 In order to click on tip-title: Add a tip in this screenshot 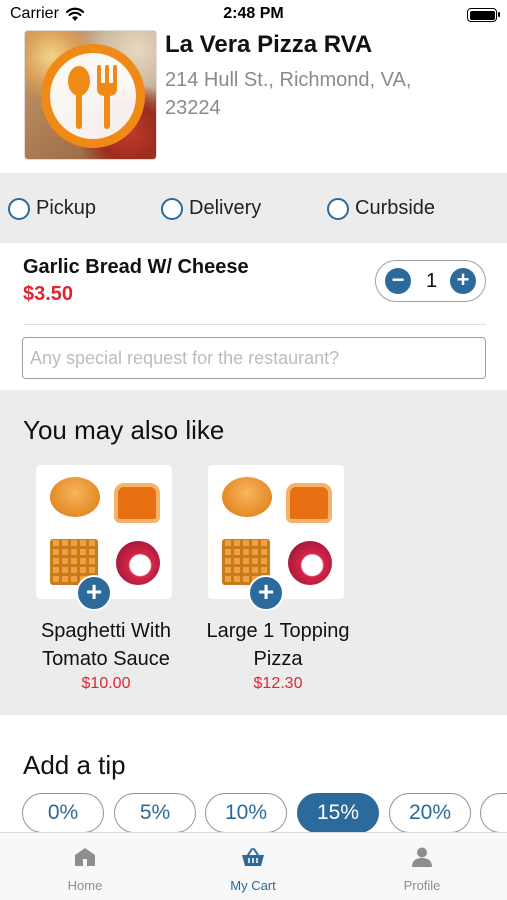, I will do `click(74, 765)`.